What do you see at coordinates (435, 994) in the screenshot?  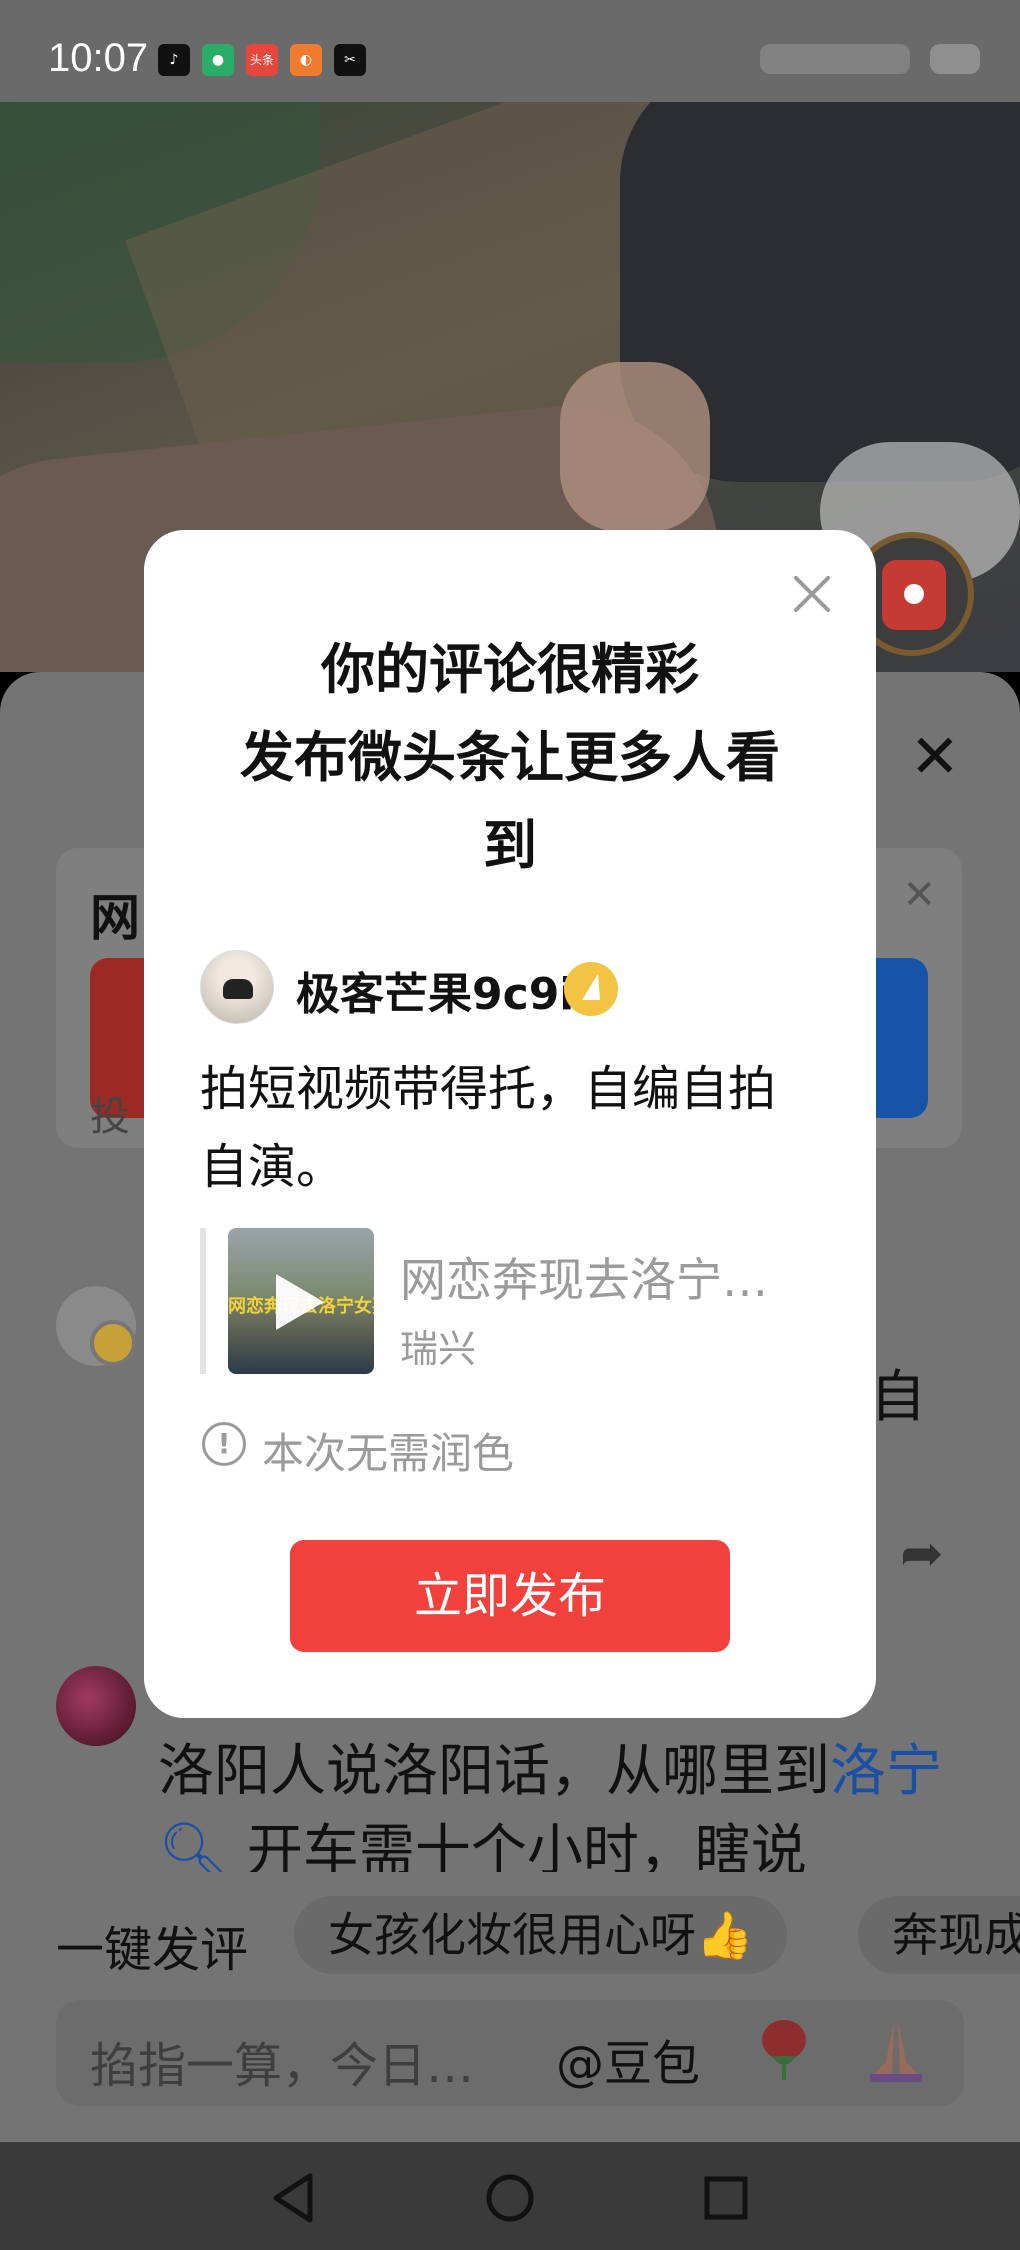 I see `username: 极客芒果9c9i` at bounding box center [435, 994].